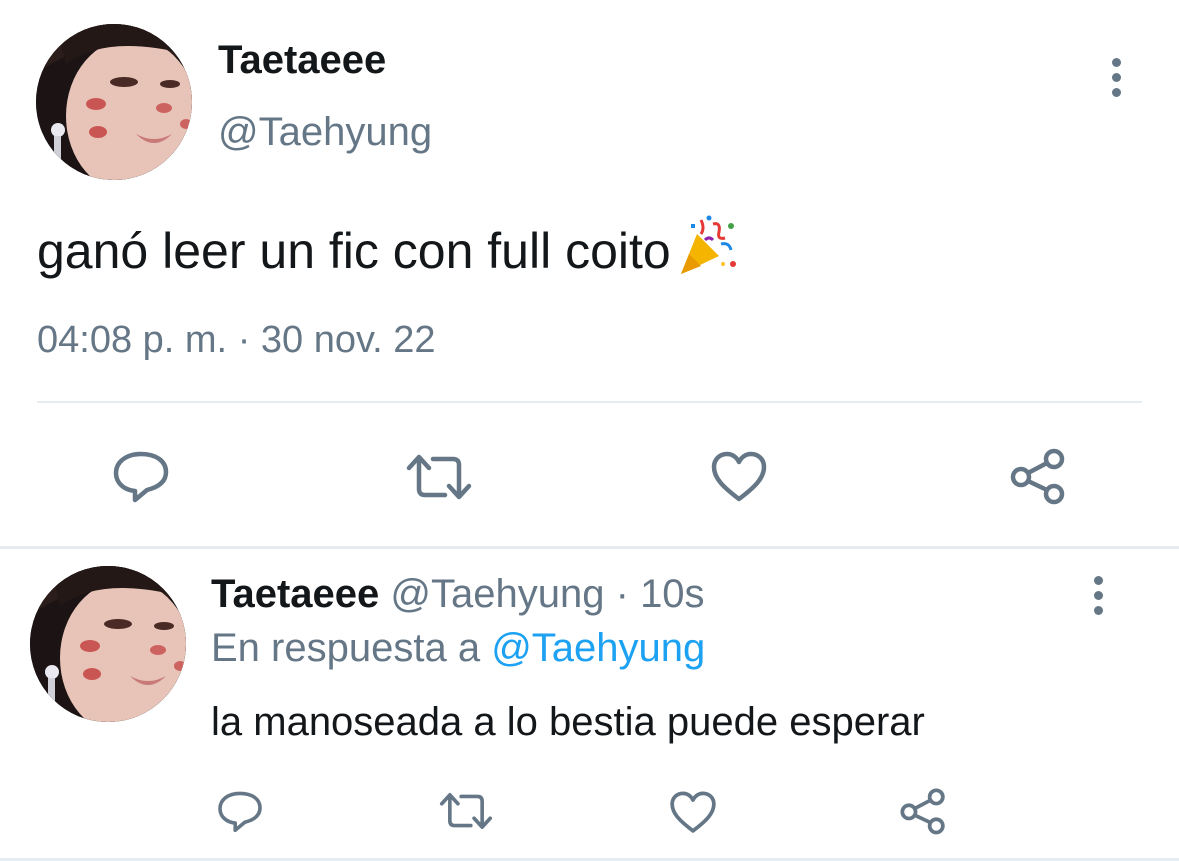 This screenshot has height=861, width=1179. What do you see at coordinates (497, 594) in the screenshot?
I see `reply-author-handle: @Taehyung` at bounding box center [497, 594].